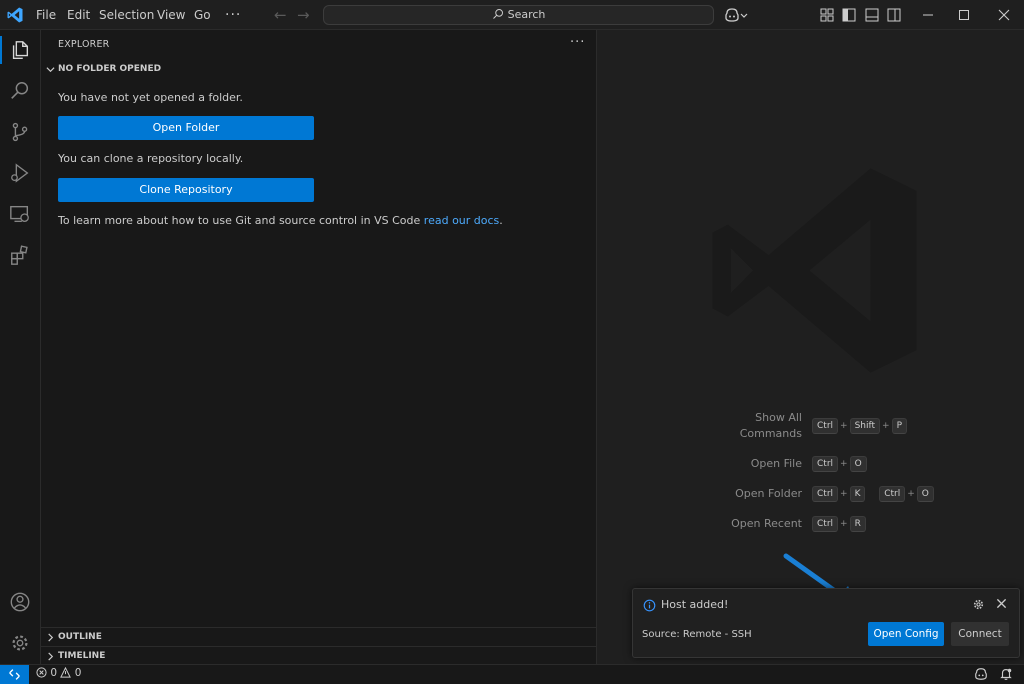  What do you see at coordinates (319, 636) in the screenshot?
I see `section-outline: OUTLINE` at bounding box center [319, 636].